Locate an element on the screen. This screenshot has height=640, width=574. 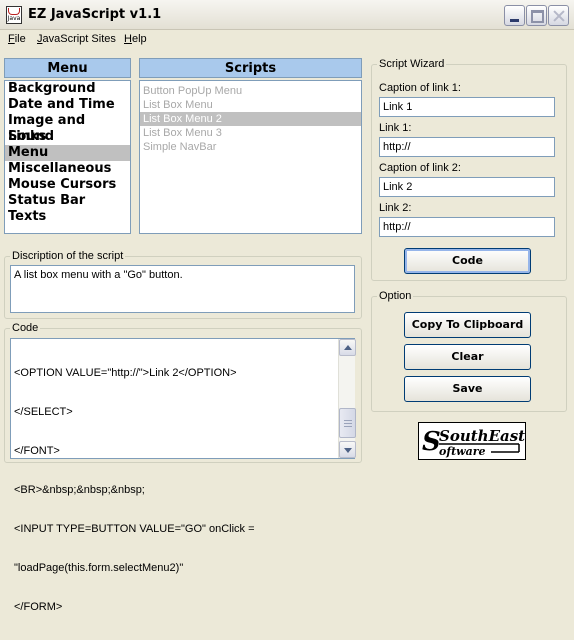
category-item-mouse-cursors: Mouse Cursors is located at coordinates (67, 185).